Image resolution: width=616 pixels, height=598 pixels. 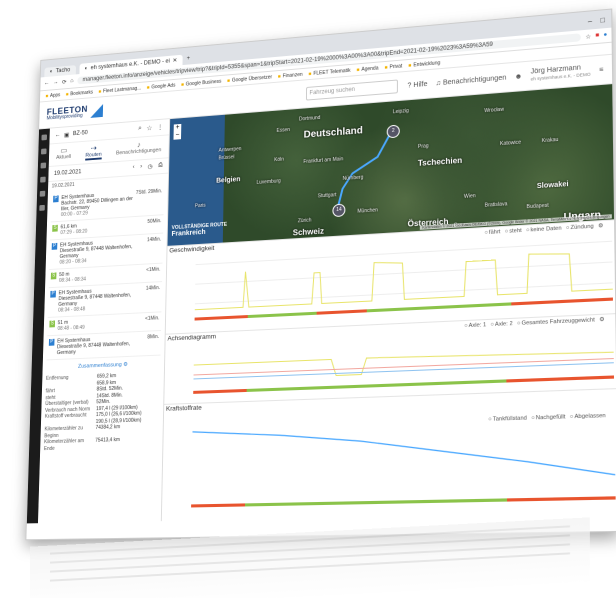 I want to click on maximize-icon: □, so click(x=602, y=20).